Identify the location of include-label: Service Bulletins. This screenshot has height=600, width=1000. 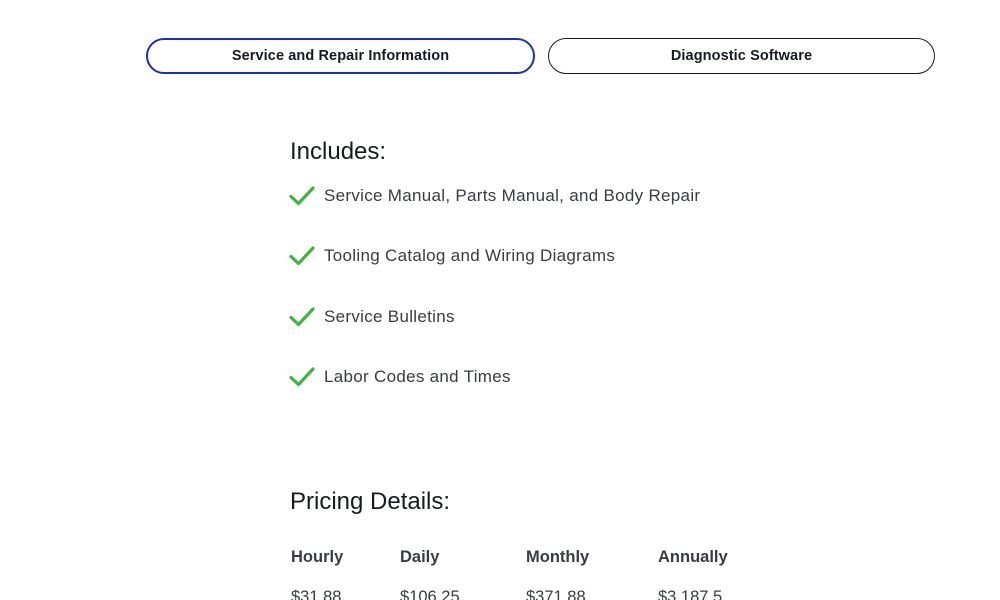
(389, 316).